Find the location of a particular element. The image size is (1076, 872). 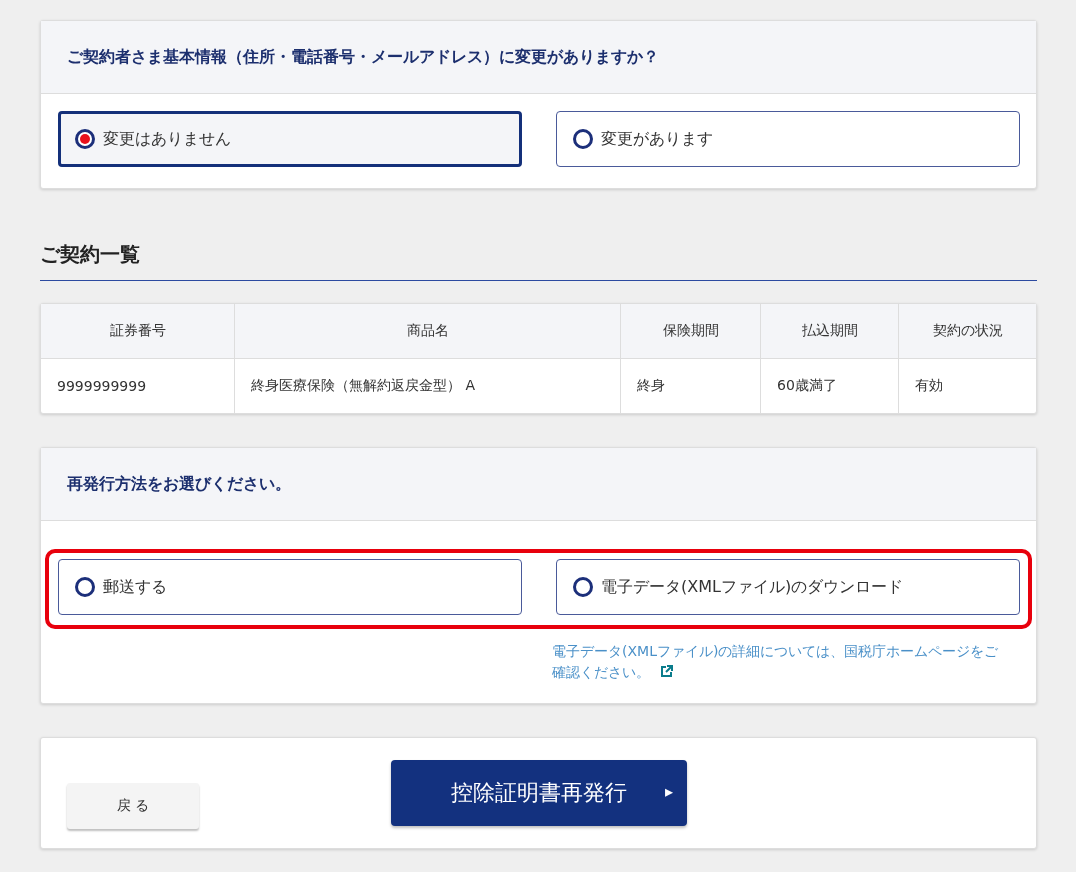

section-heading: ご契約一覧 is located at coordinates (538, 261).